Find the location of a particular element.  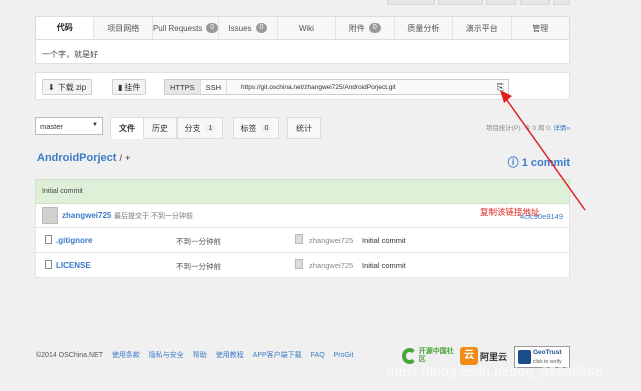

stats-details-link: 详情» is located at coordinates (561, 128).